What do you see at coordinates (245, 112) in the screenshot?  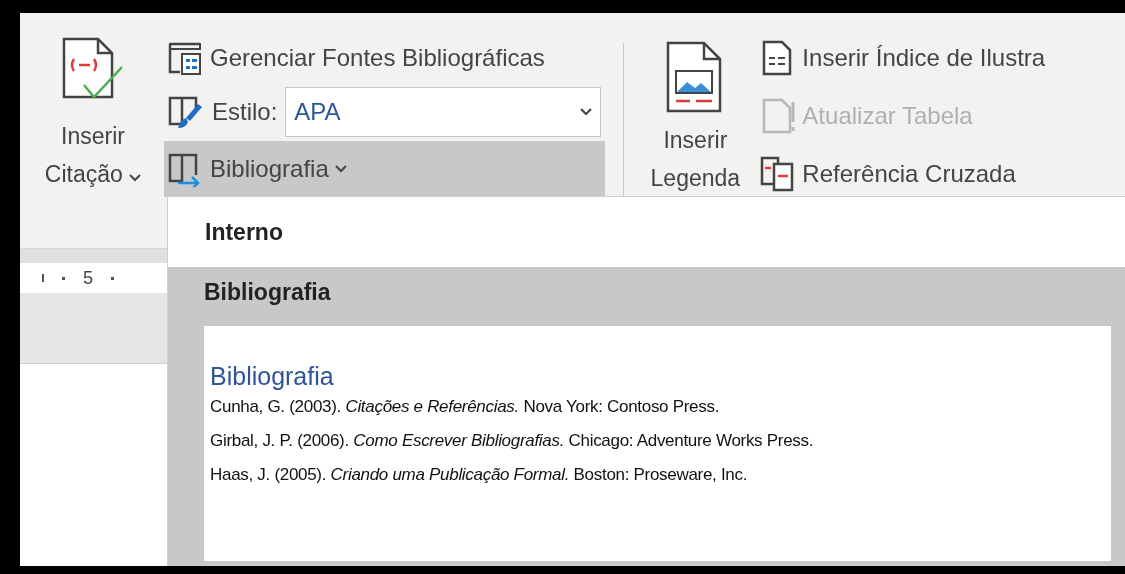 I see `style-label: Estilo:` at bounding box center [245, 112].